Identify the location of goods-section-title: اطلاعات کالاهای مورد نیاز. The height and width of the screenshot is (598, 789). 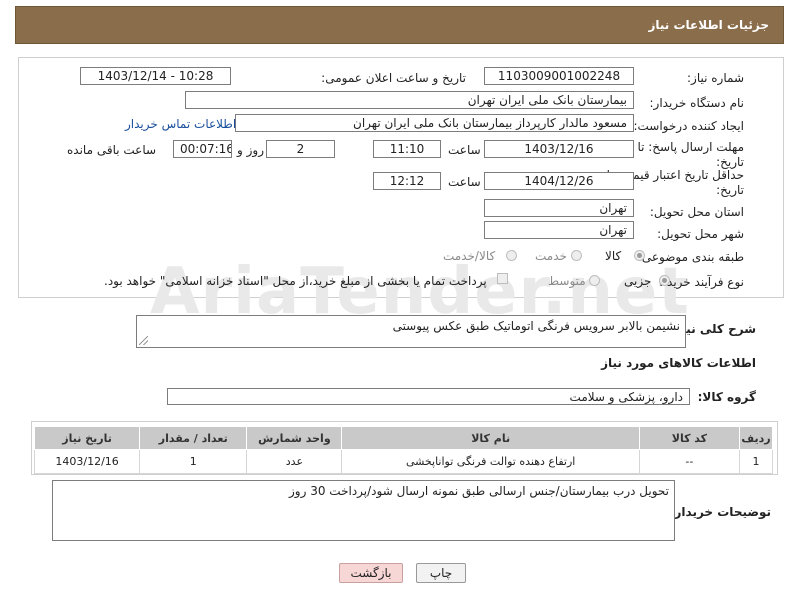
(678, 363).